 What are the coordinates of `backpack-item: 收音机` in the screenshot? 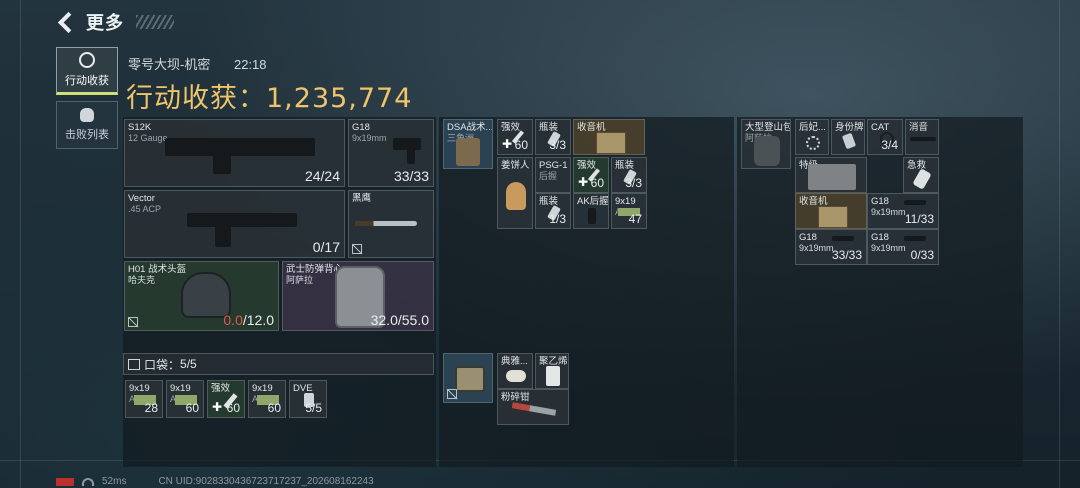 It's located at (831, 211).